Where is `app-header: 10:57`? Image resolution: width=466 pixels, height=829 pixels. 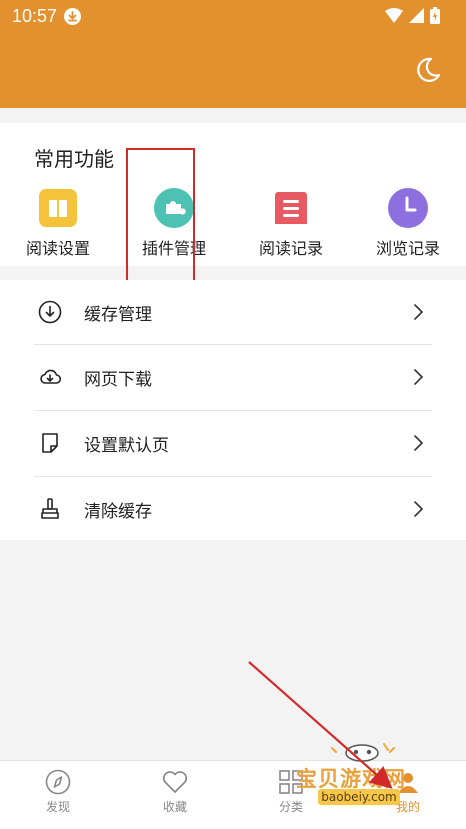 app-header: 10:57 is located at coordinates (233, 54).